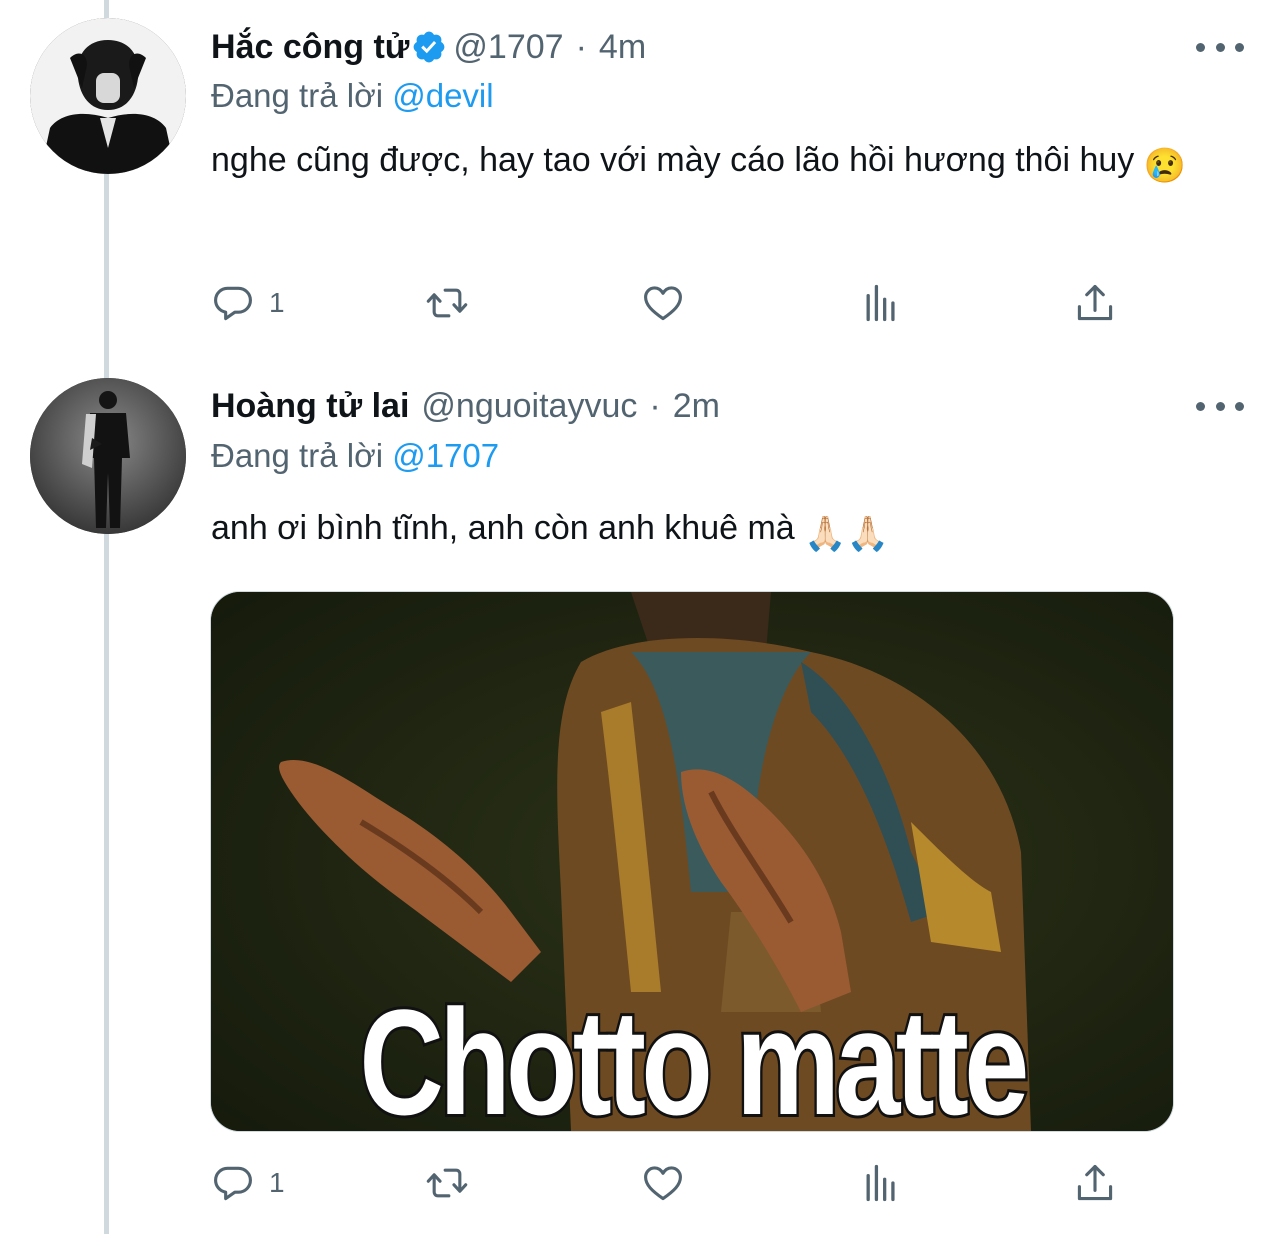 The height and width of the screenshot is (1234, 1284). Describe the element at coordinates (442, 95) in the screenshot. I see `reply-mention-link: @devil` at that location.